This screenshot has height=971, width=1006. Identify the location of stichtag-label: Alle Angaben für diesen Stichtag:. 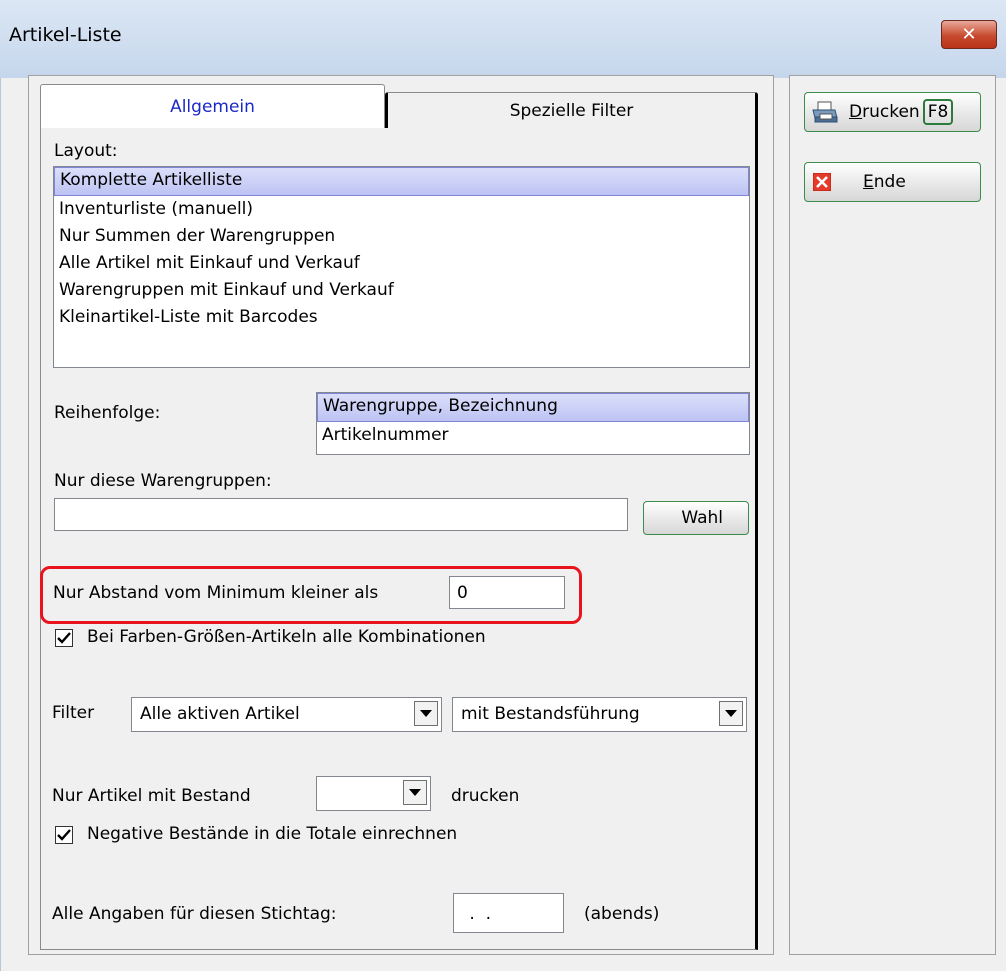
(194, 914).